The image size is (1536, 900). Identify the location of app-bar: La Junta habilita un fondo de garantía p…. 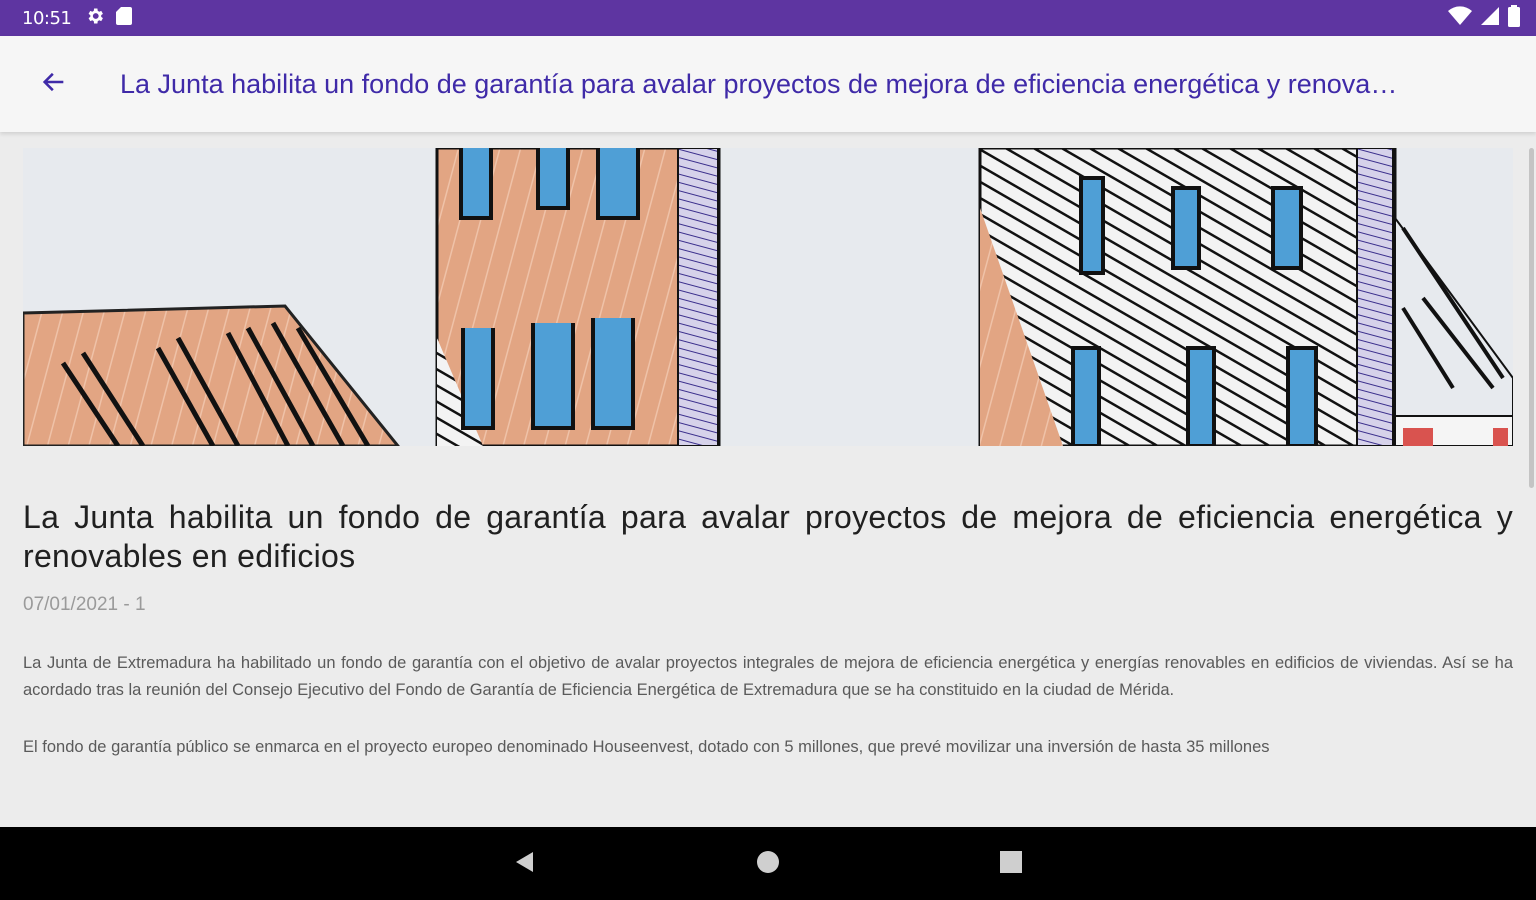
(768, 84).